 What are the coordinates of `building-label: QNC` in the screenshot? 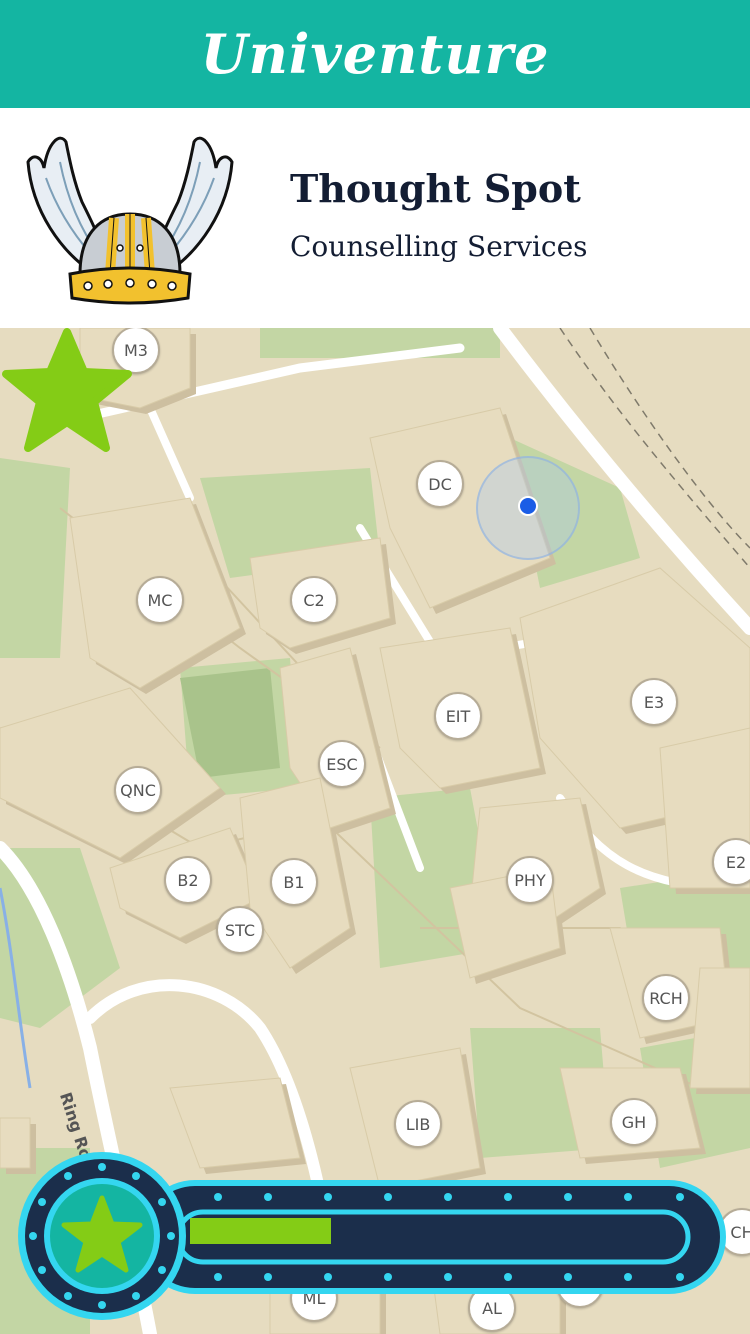 It's located at (138, 790).